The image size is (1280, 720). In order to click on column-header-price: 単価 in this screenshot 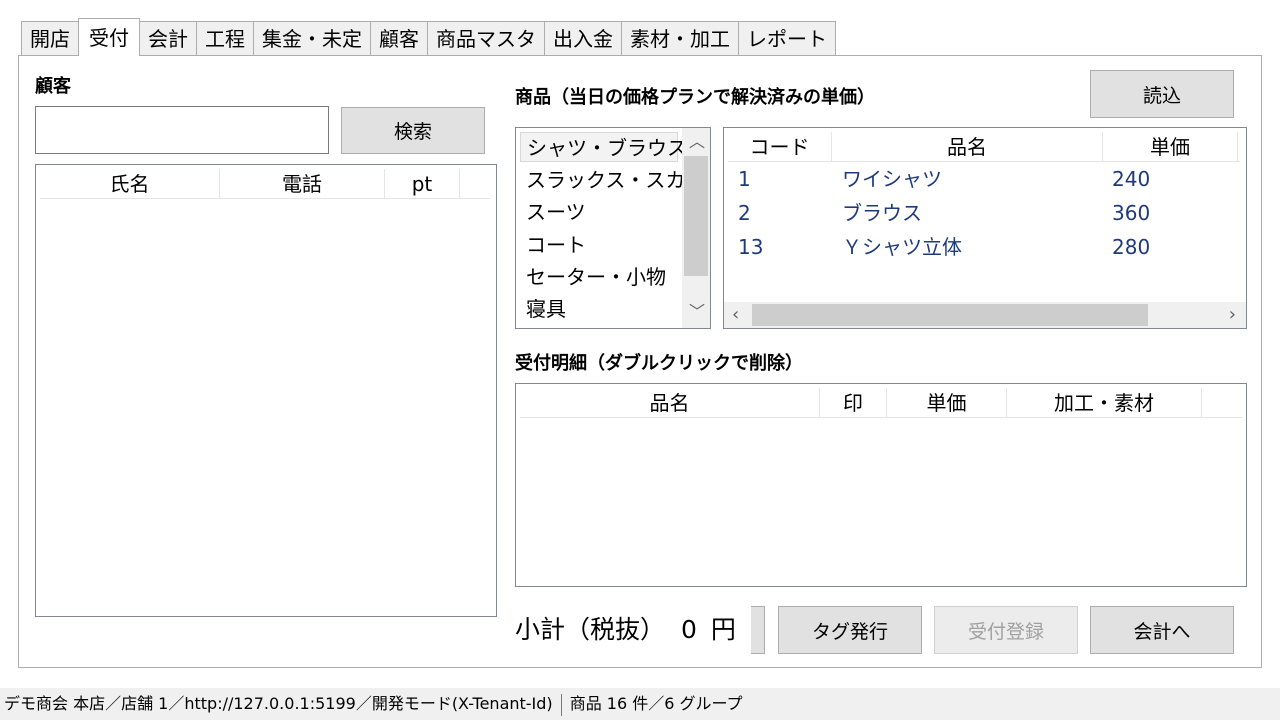, I will do `click(1170, 146)`.